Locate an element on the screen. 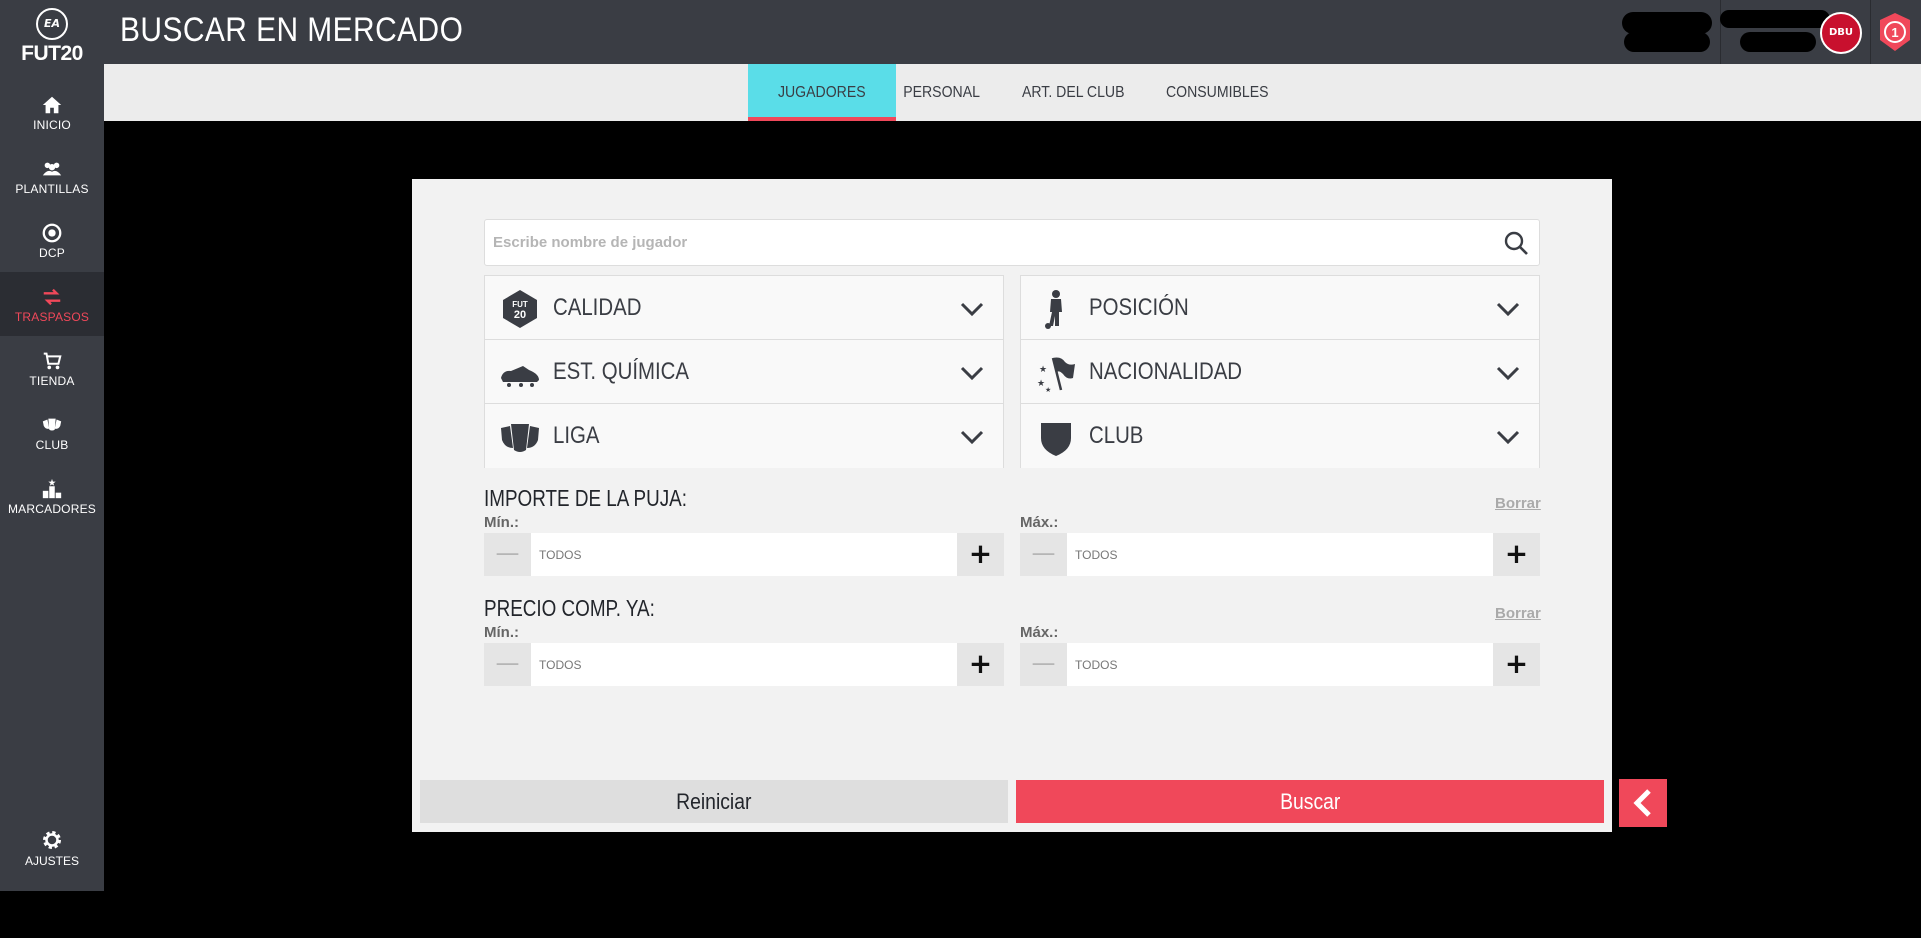 The image size is (1921, 938). bid-min-input is located at coordinates (744, 554).